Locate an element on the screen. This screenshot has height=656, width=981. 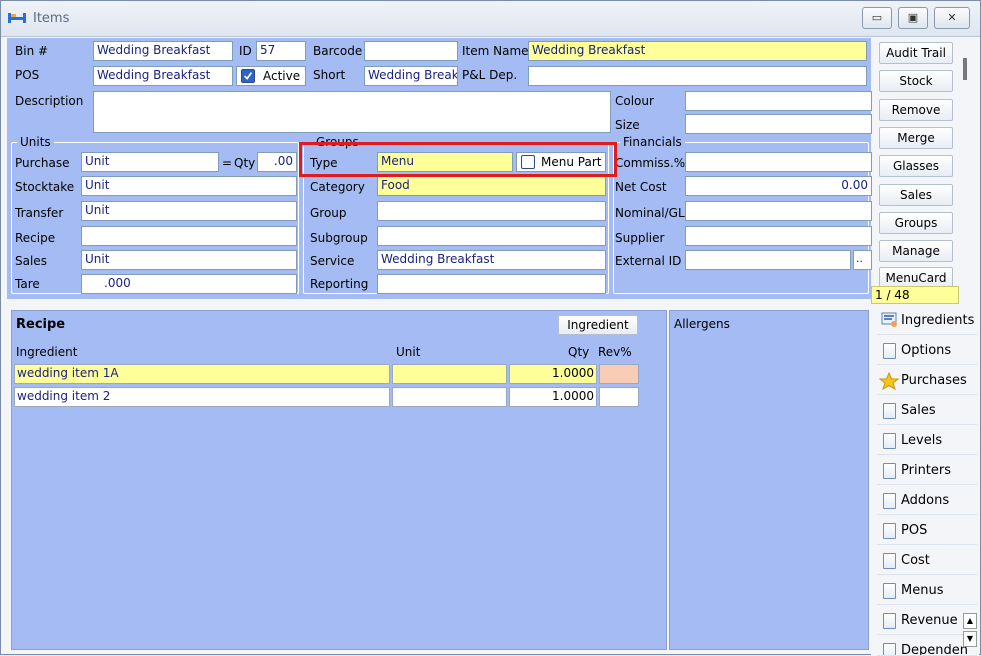
allergens-panel: Allergens is located at coordinates (769, 480).